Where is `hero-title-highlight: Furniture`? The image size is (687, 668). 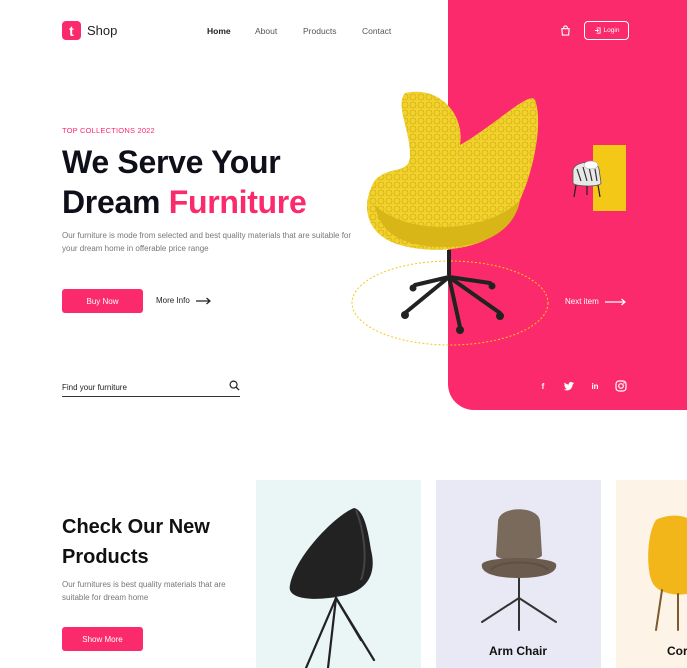
hero-title-highlight: Furniture is located at coordinates (237, 202).